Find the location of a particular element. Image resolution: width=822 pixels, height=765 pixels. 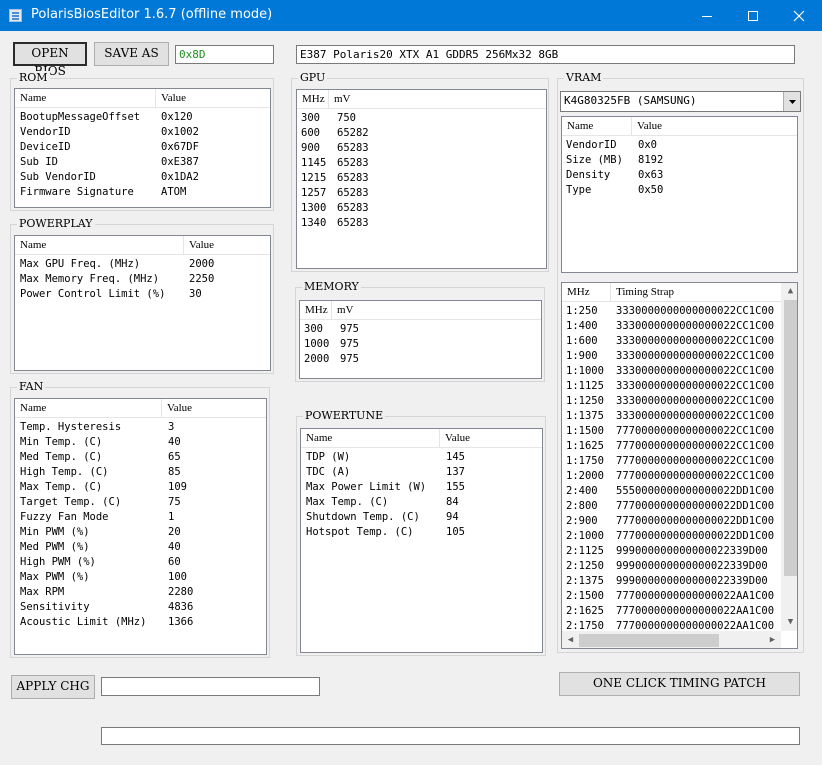

row-name-cell: 1257 is located at coordinates (313, 193).